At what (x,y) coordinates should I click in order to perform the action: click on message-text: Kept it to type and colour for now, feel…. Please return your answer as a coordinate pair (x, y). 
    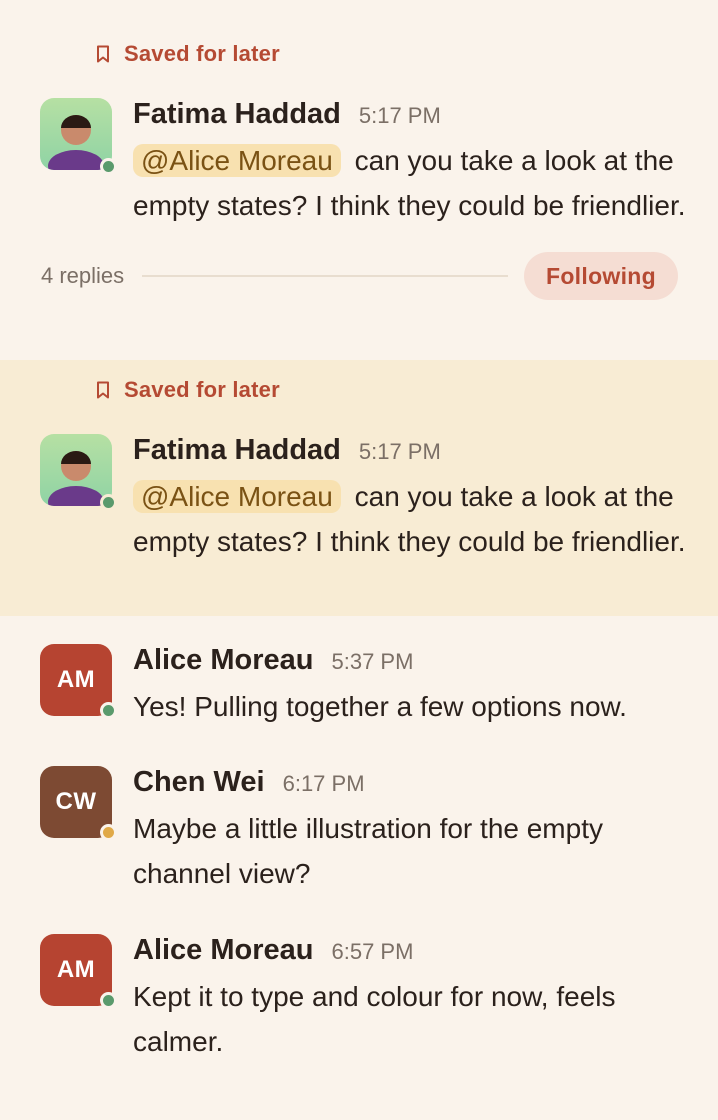
    Looking at the image, I should click on (374, 1019).